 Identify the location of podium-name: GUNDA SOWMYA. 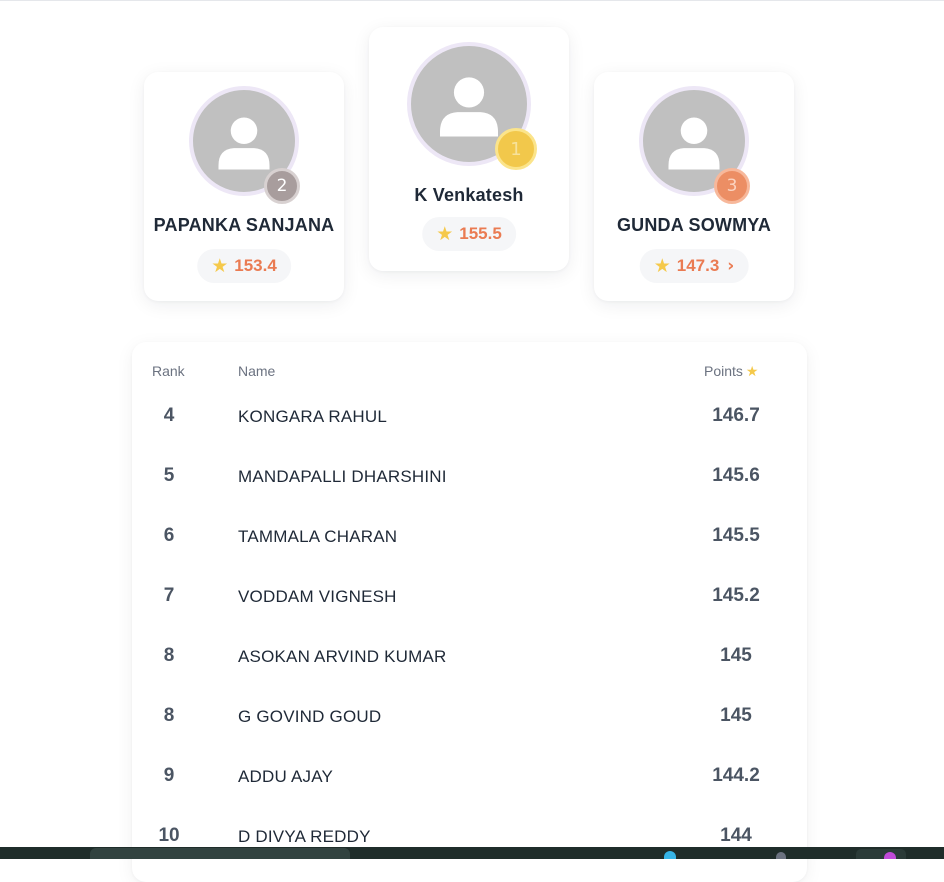
(694, 225).